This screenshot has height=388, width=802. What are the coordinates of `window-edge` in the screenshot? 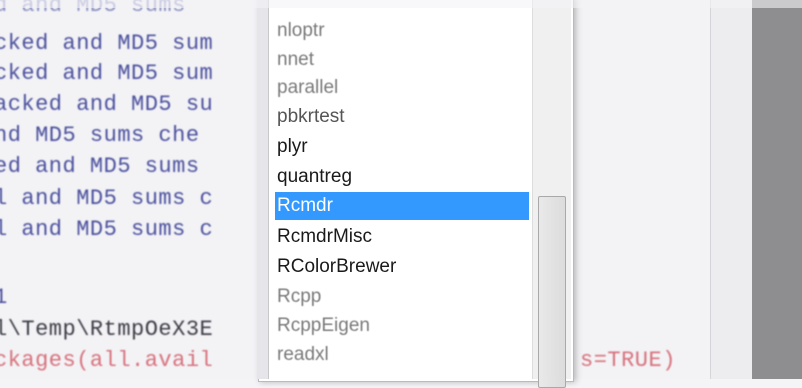 It's located at (731, 189).